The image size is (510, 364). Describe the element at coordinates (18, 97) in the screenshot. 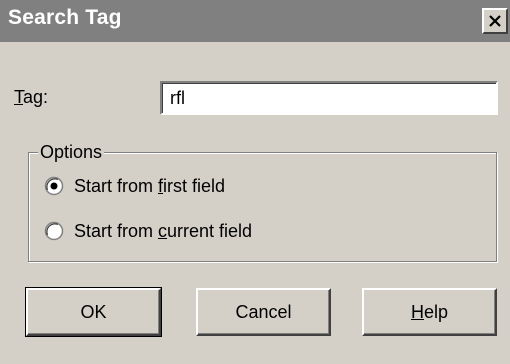

I see `tag-label-mnemonic: T` at that location.